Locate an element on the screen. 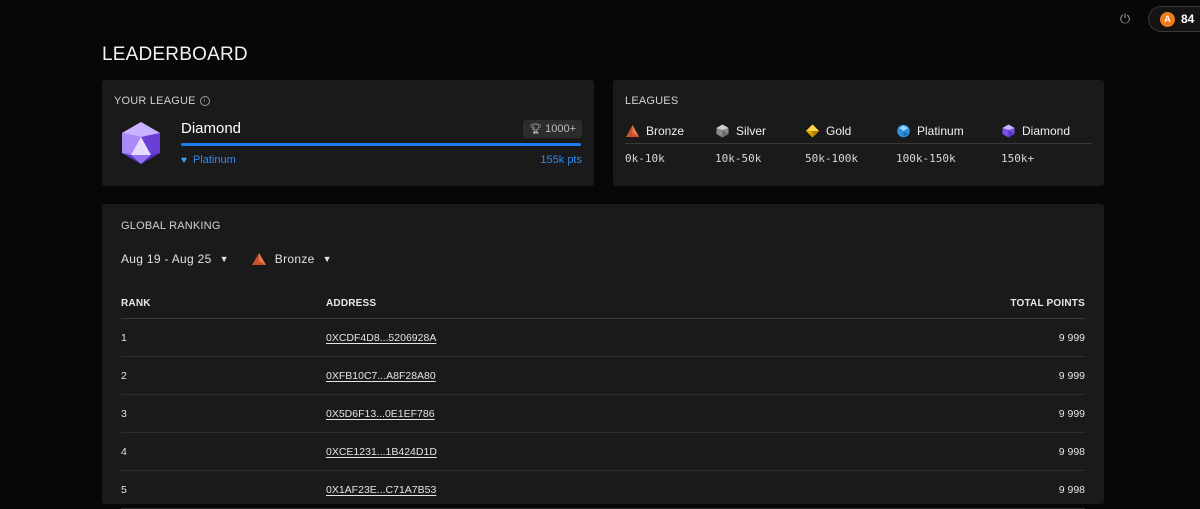  leagues-label: LEAGUES is located at coordinates (652, 101).